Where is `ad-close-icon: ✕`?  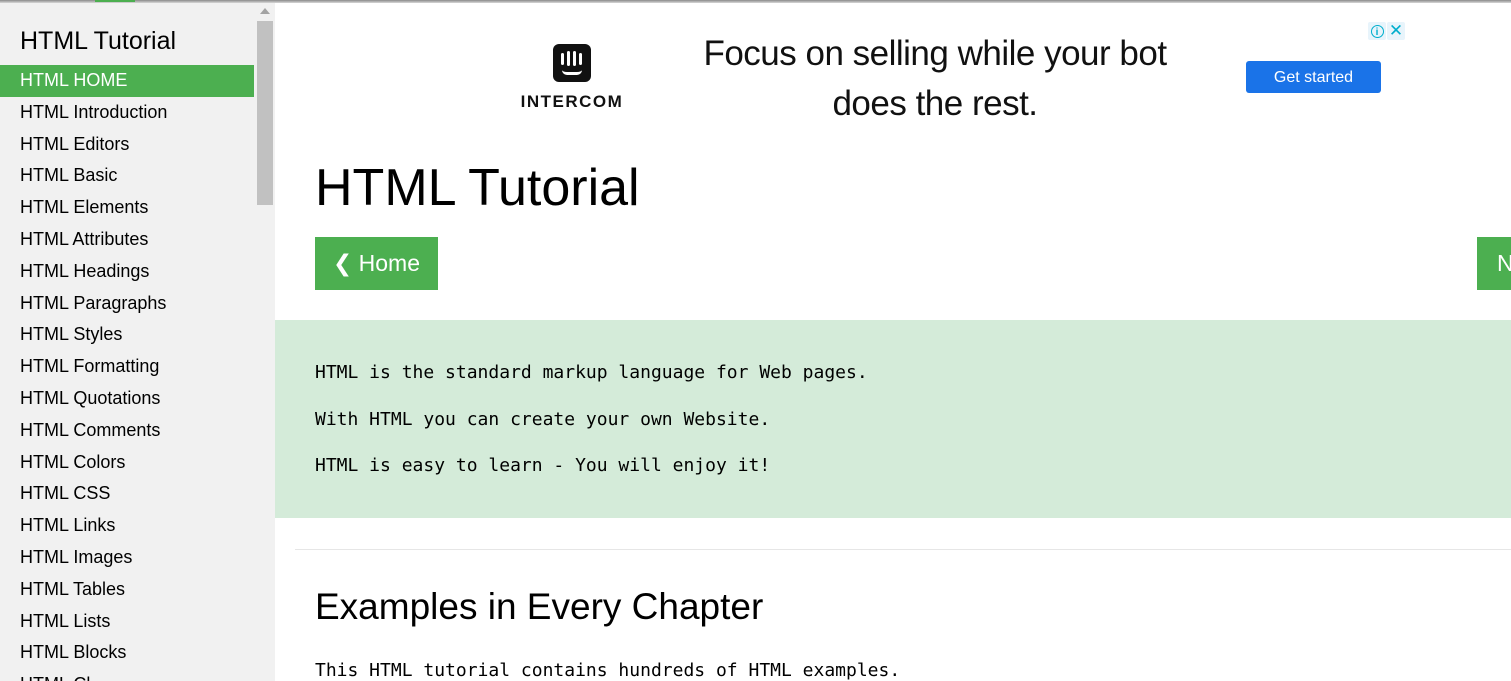 ad-close-icon: ✕ is located at coordinates (1396, 31).